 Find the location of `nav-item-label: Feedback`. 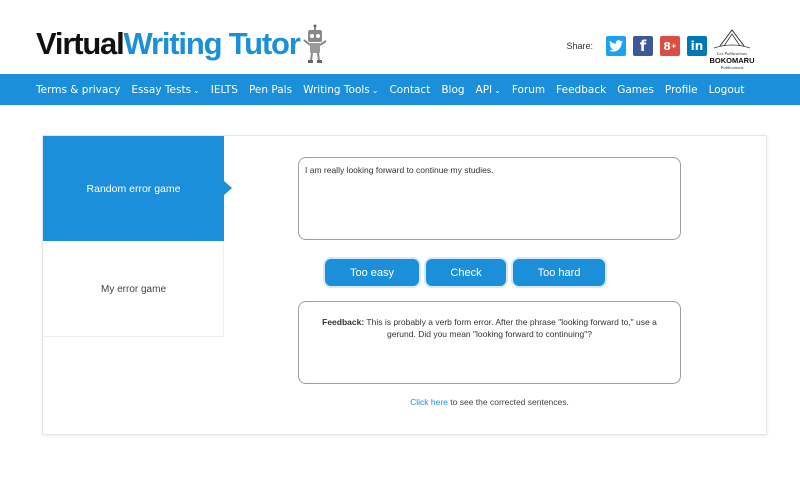

nav-item-label: Feedback is located at coordinates (581, 89).